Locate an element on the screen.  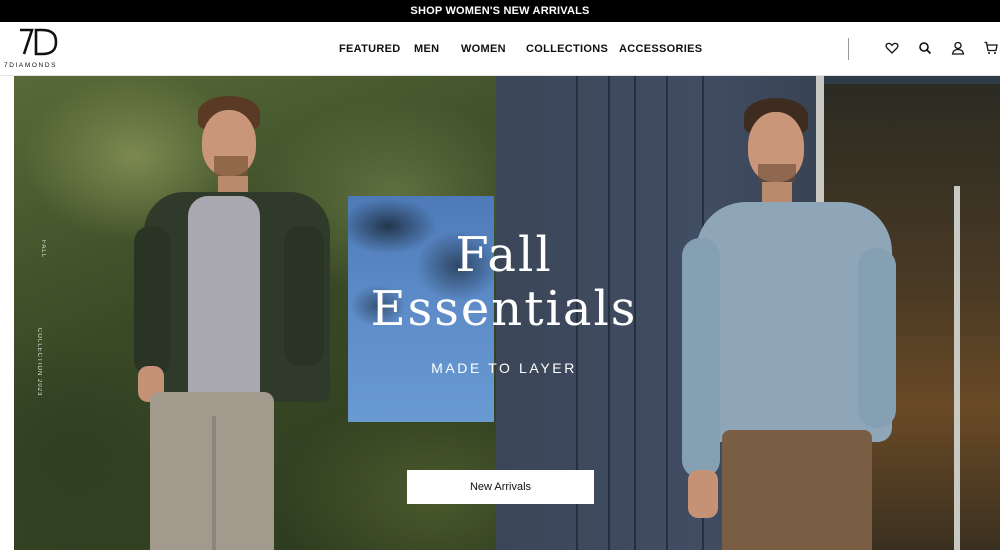
side-label-collection: COLLECTION 2023 is located at coordinates (39, 362).